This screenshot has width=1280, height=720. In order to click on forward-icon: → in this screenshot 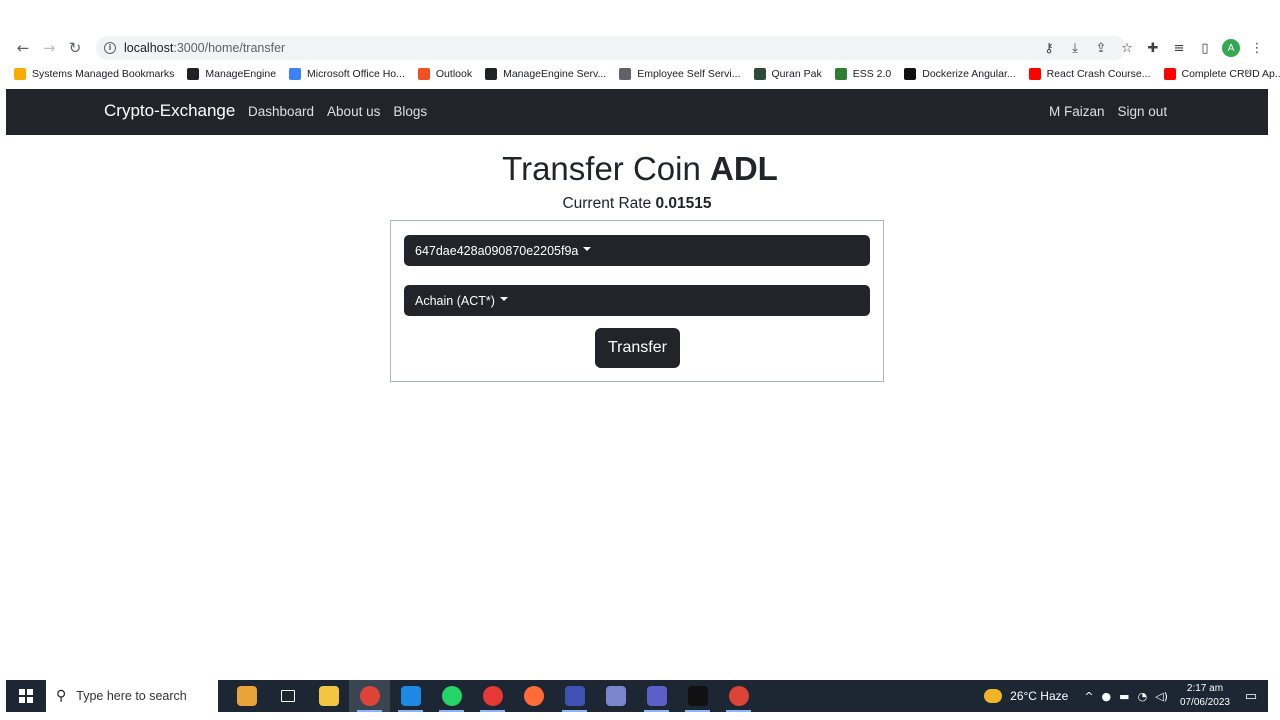, I will do `click(49, 48)`.